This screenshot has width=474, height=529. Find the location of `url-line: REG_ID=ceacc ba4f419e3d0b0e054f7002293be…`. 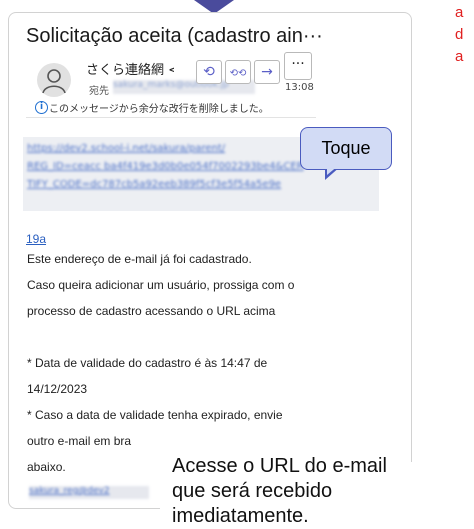

url-line: REG_ID=ceacc ba4f419e3d0b0e054f7002293be… is located at coordinates (165, 166).